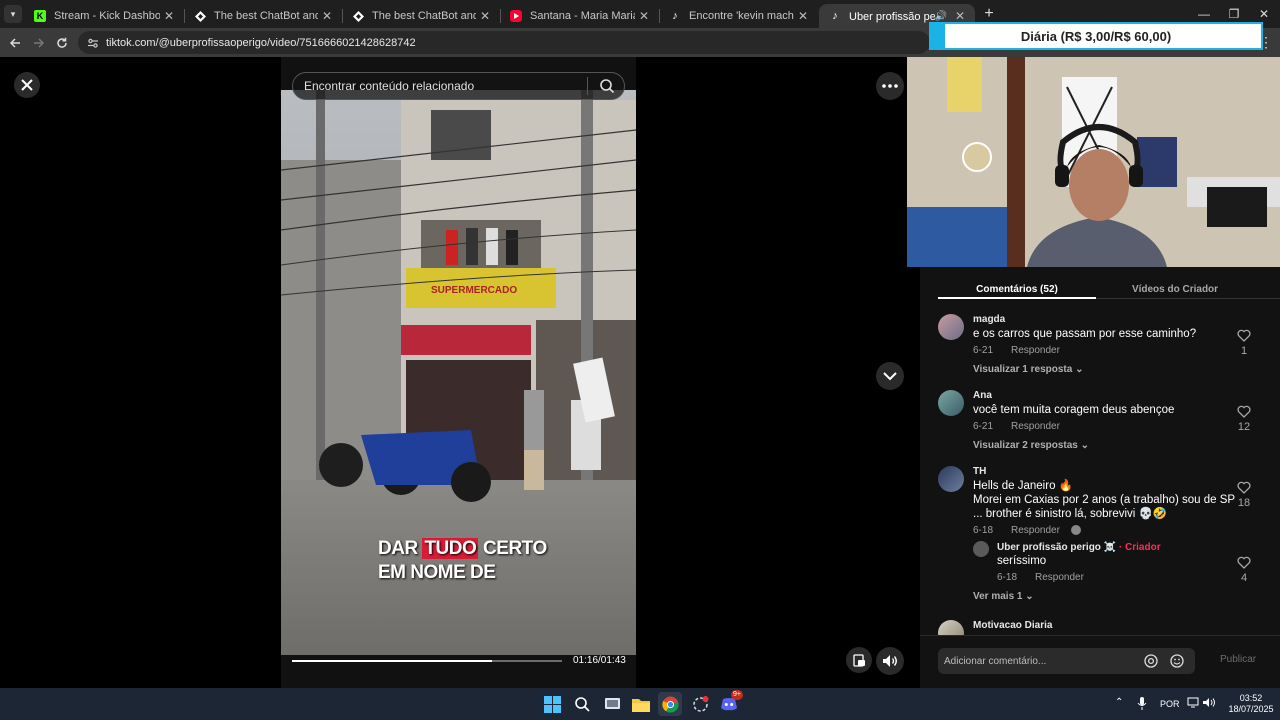 This screenshot has height=720, width=1280. Describe the element at coordinates (1119, 702) in the screenshot. I see `chevron-up-icon: ⌃` at that location.